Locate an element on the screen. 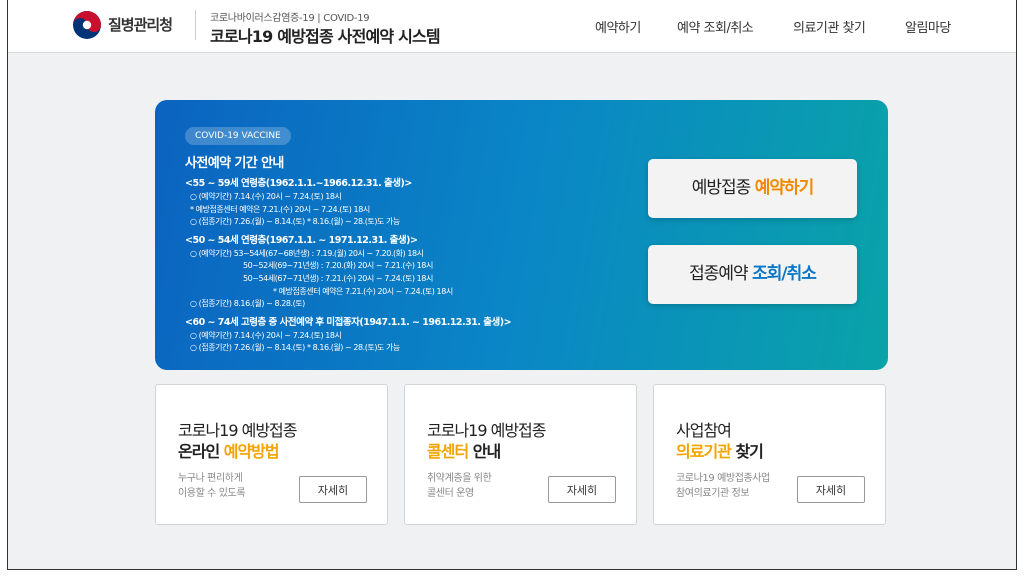  card-desc: 참여의료기관 정보 is located at coordinates (713, 493).